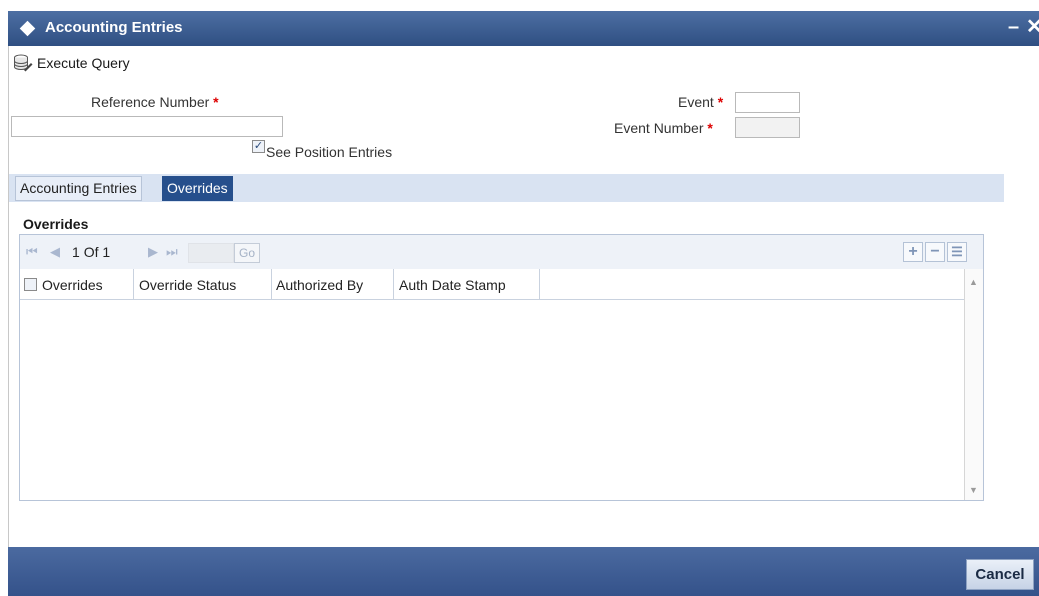  What do you see at coordinates (258, 146) in the screenshot?
I see `see-position-entries-checkbox: ✓` at bounding box center [258, 146].